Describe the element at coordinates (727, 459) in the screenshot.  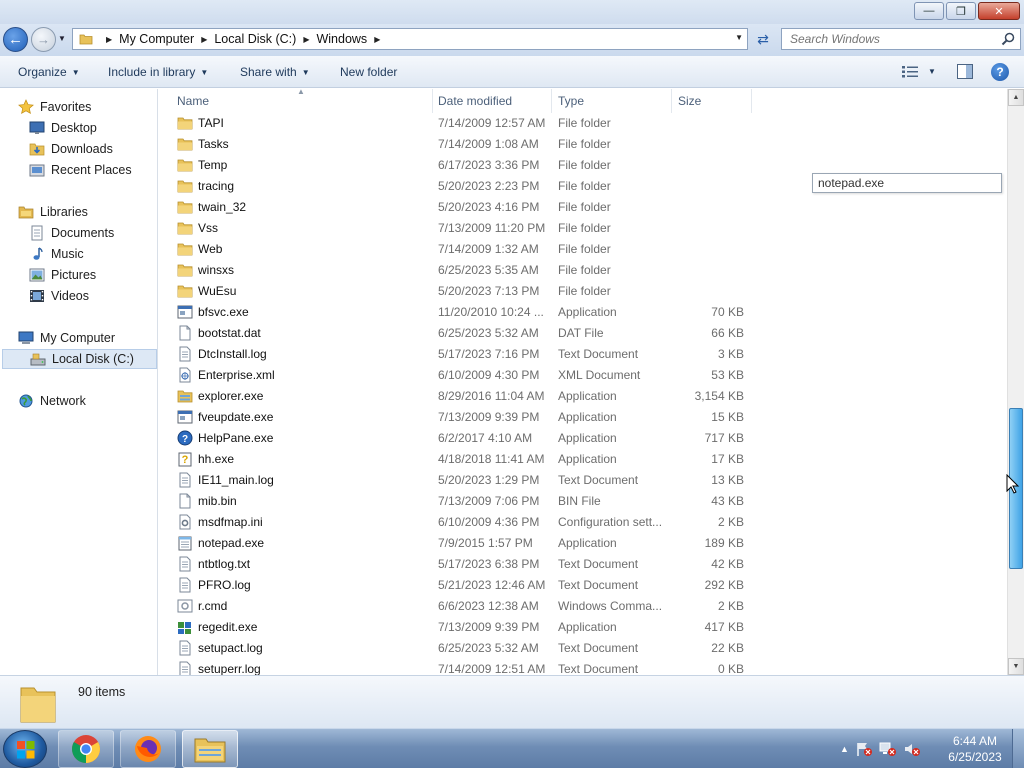
I see `file-size: 17 KB` at that location.